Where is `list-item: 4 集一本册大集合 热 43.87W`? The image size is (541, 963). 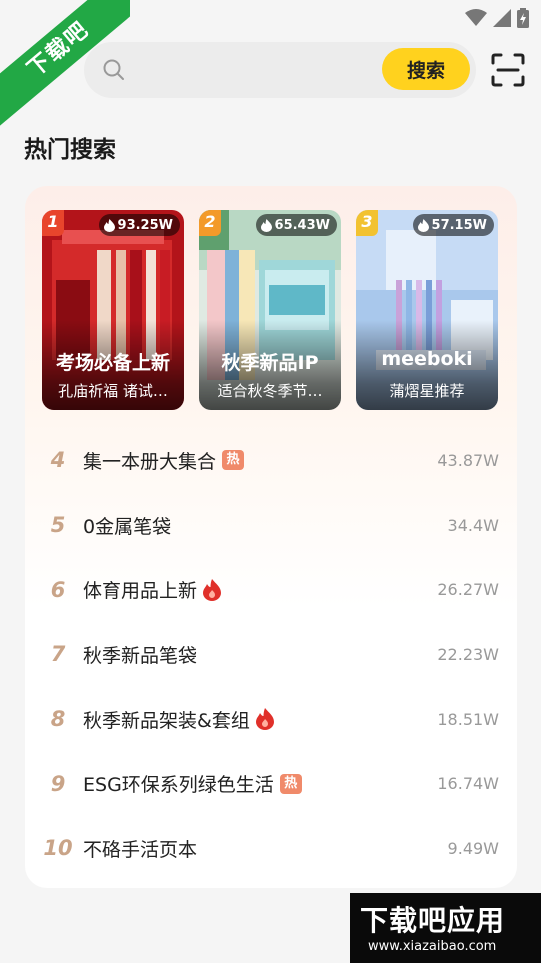
list-item: 4 集一本册大集合 热 43.87W is located at coordinates (271, 460).